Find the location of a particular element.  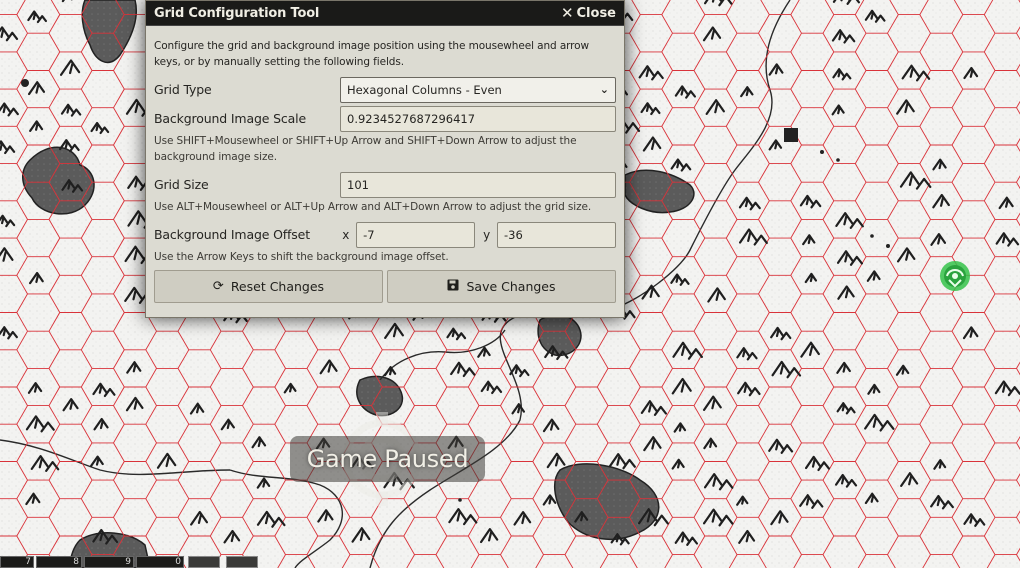

save-icon is located at coordinates (453, 287).